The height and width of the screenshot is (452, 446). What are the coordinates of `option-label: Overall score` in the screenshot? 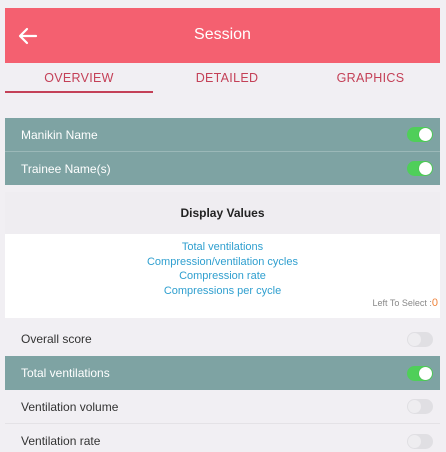 It's located at (56, 339).